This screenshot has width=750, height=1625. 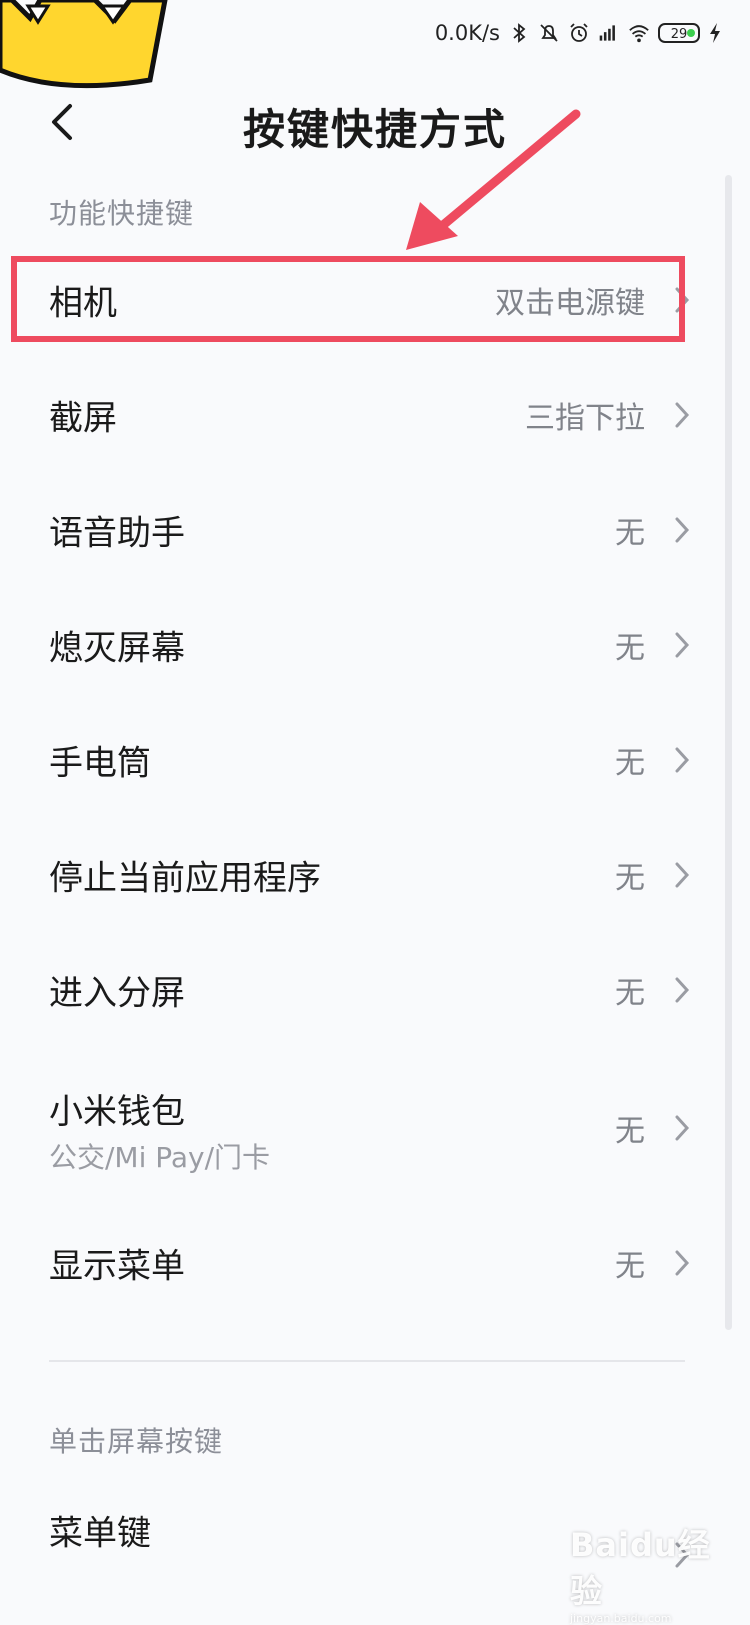 I want to click on status-icons: 0.0K/s 29, so click(x=578, y=33).